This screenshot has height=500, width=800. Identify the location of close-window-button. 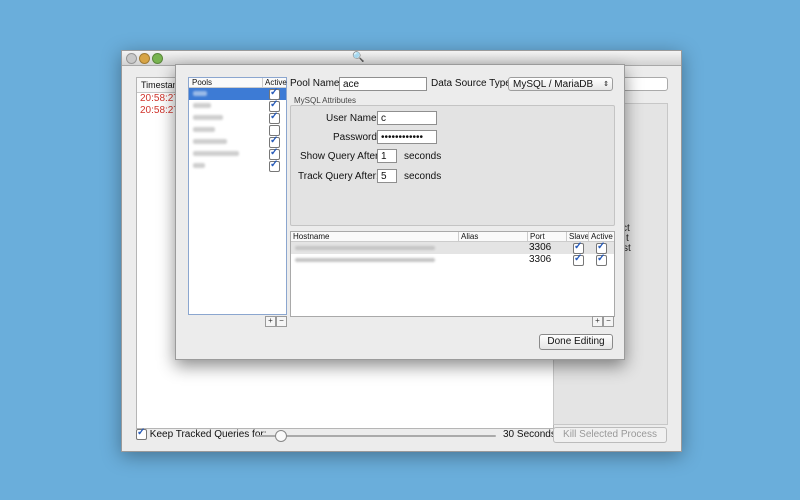
(131, 58).